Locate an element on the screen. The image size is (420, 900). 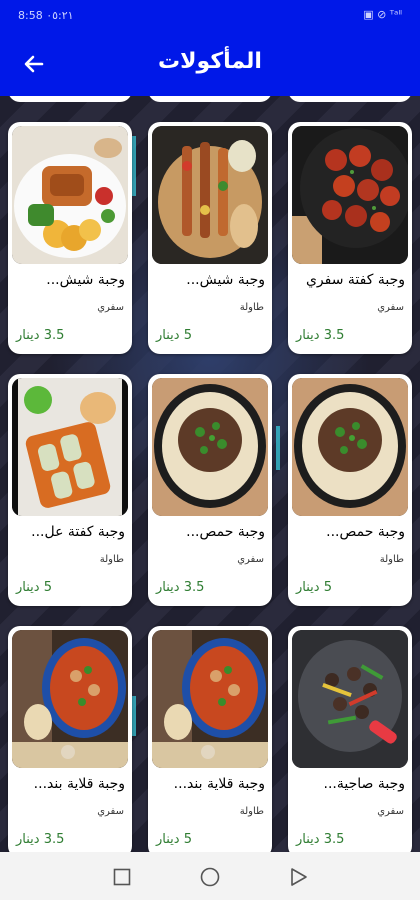
food-card: وجبة قلاية بند... سفري 3.5 دينار is located at coordinates (70, 739).